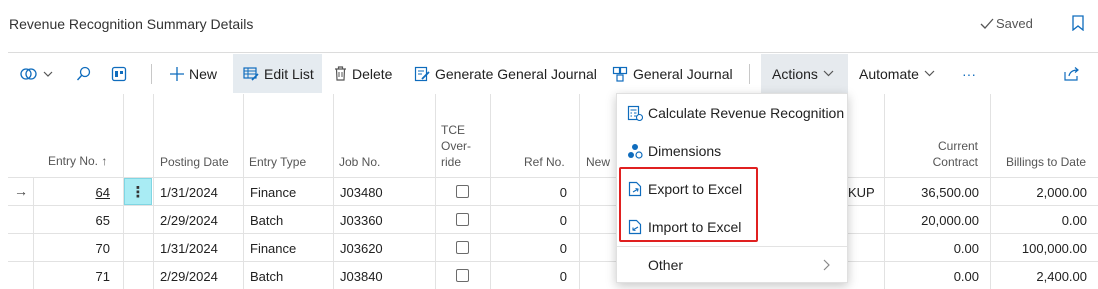  I want to click on edit-list-label: Edit List, so click(289, 73).